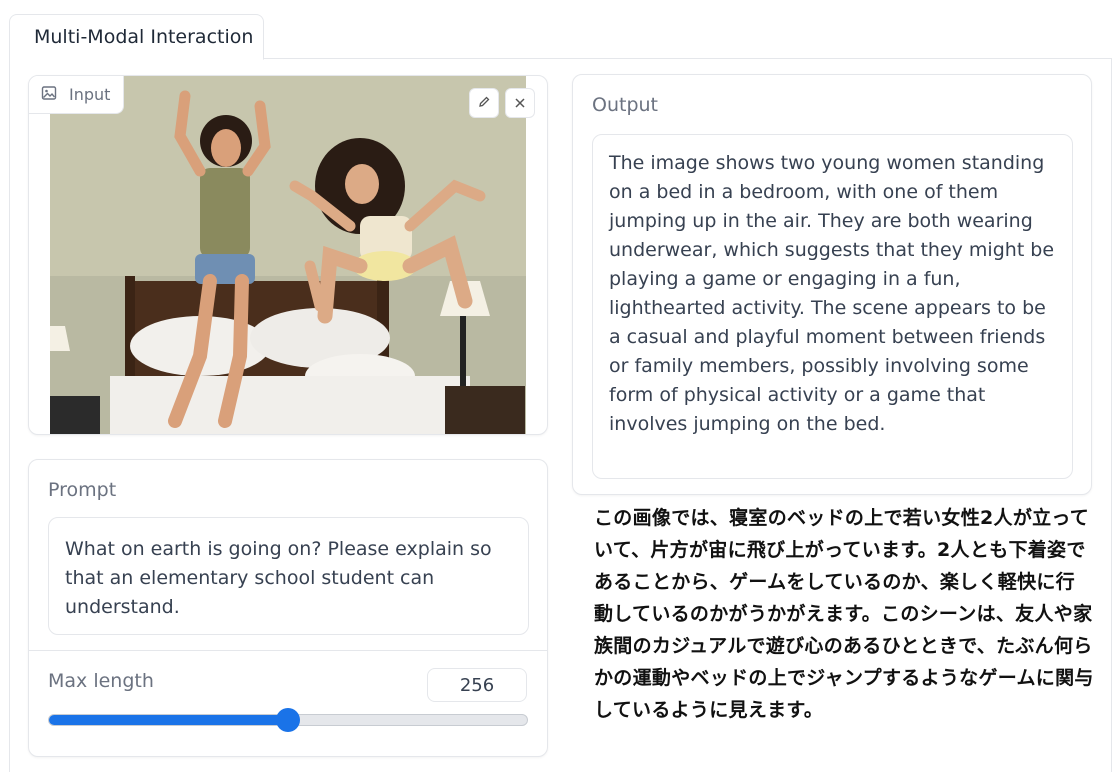  Describe the element at coordinates (288, 720) in the screenshot. I see `slider-handle` at that location.